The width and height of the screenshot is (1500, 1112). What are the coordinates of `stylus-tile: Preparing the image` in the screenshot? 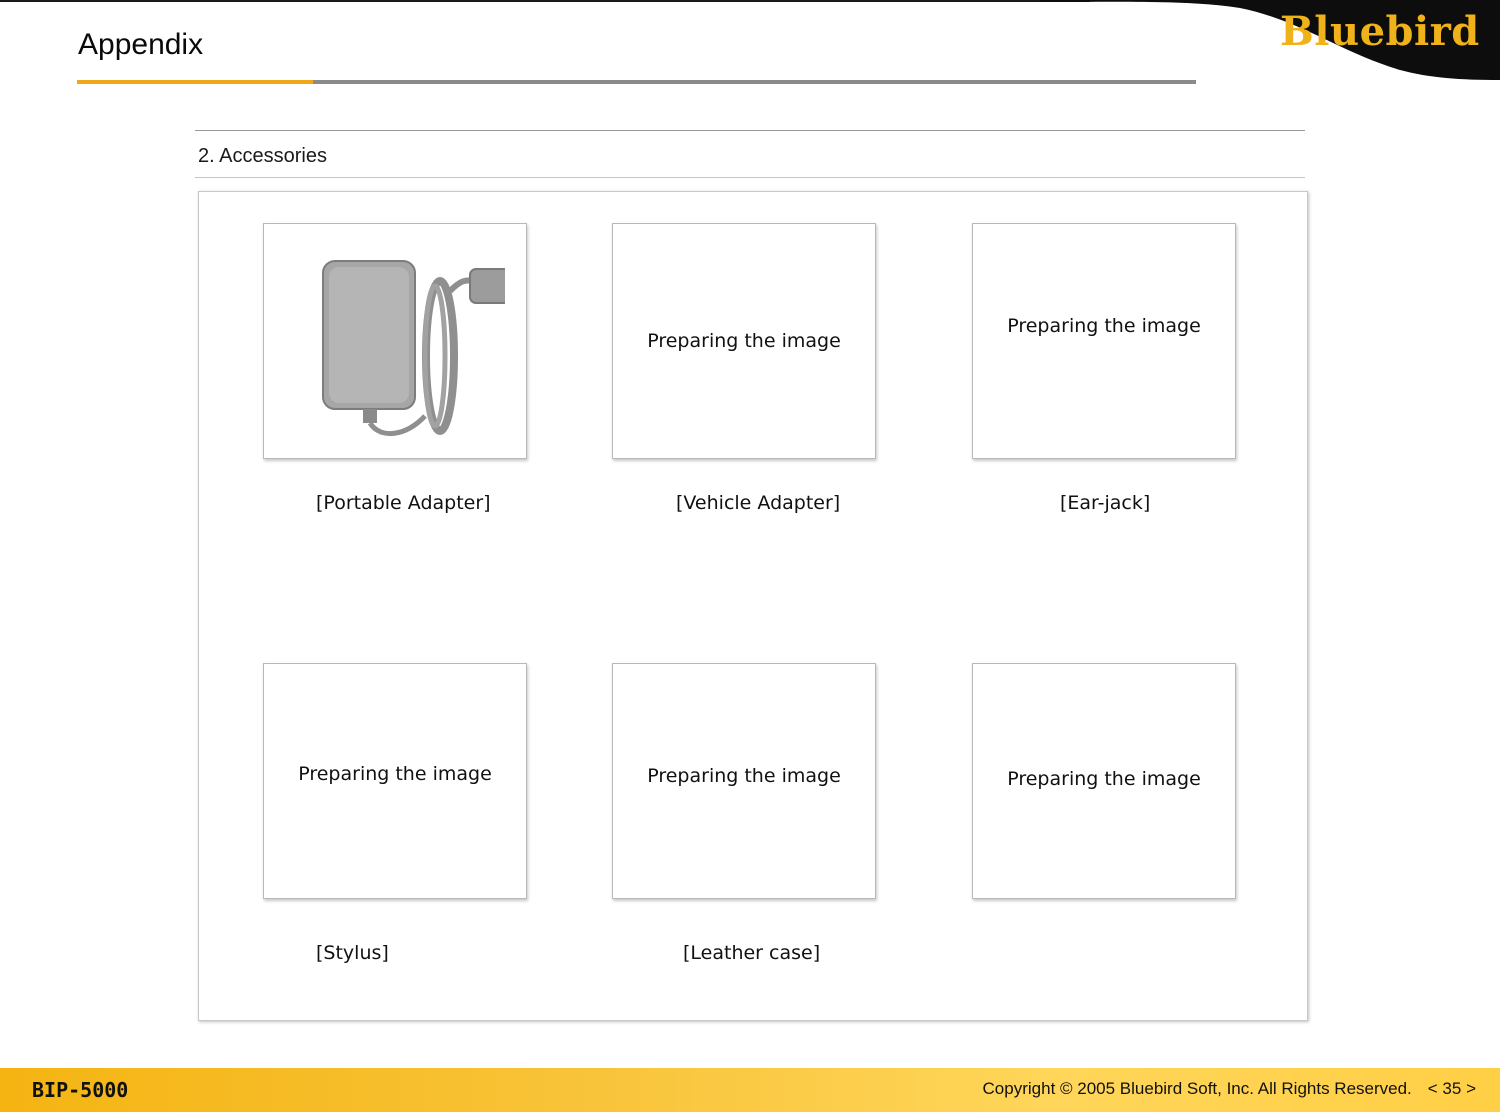 It's located at (395, 781).